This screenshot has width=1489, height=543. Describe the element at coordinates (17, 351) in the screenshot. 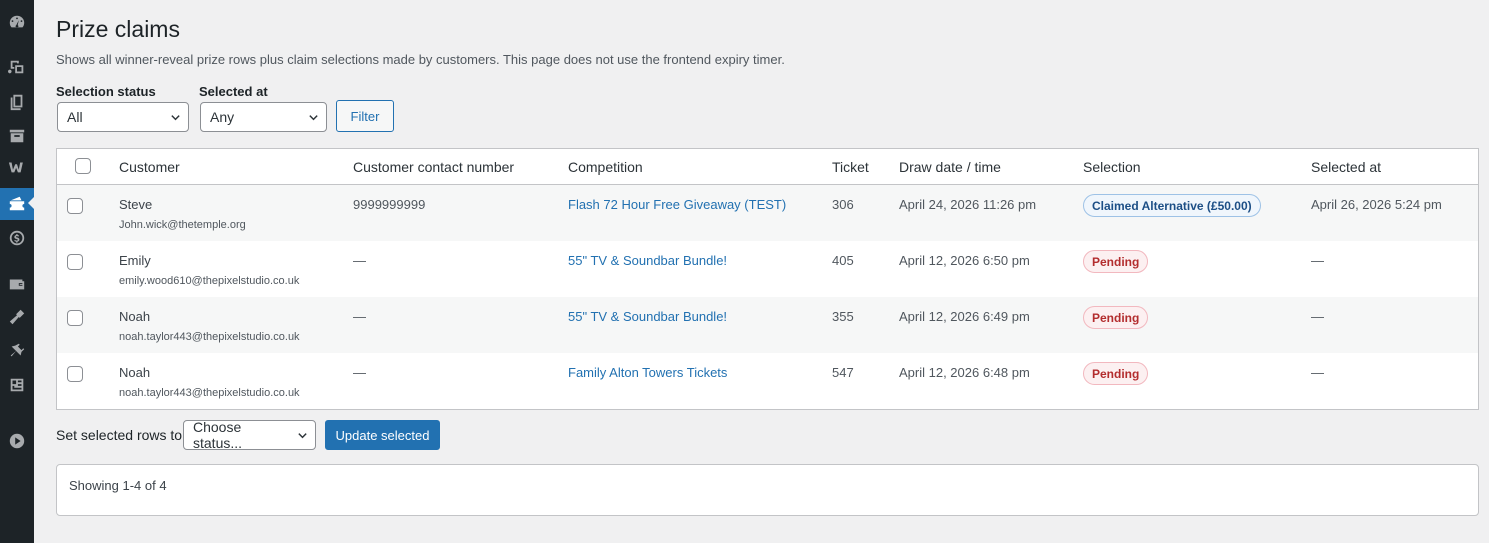

I see `plugins-icon` at that location.